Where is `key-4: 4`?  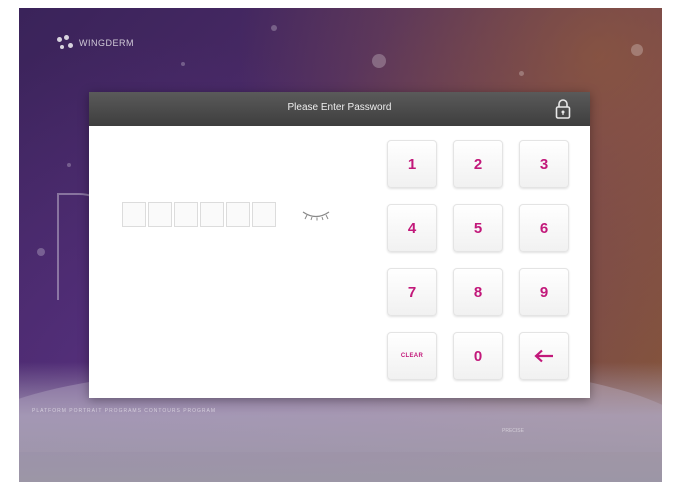
key-4: 4 is located at coordinates (412, 228).